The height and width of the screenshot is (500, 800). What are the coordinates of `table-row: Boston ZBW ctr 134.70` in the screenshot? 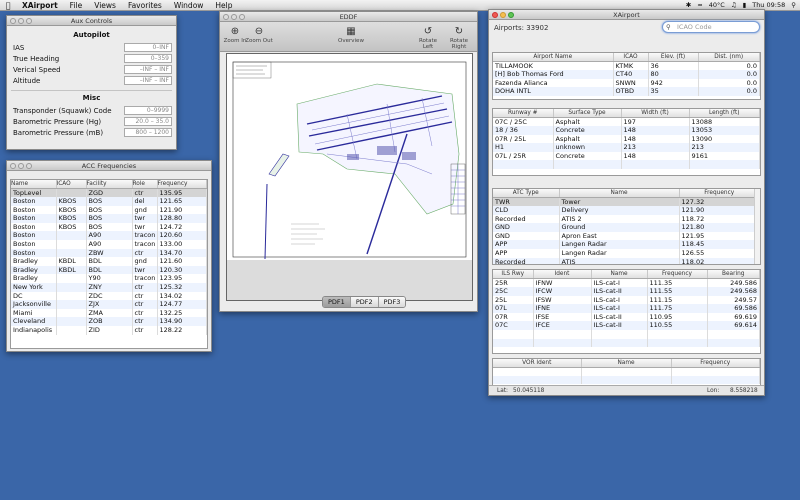 It's located at (109, 253).